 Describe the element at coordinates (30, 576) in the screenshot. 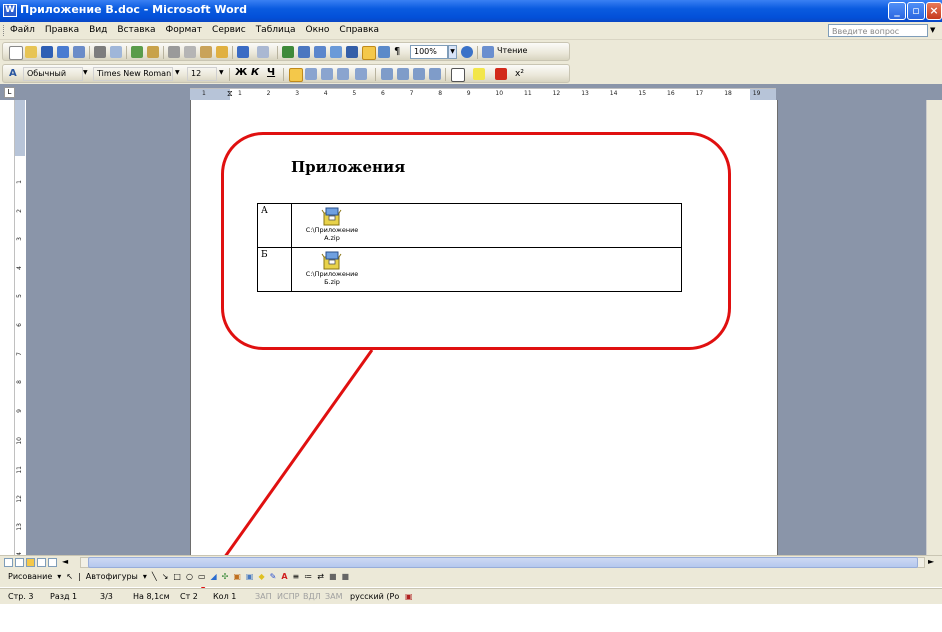

I see `draw-menu: Рисование` at that location.